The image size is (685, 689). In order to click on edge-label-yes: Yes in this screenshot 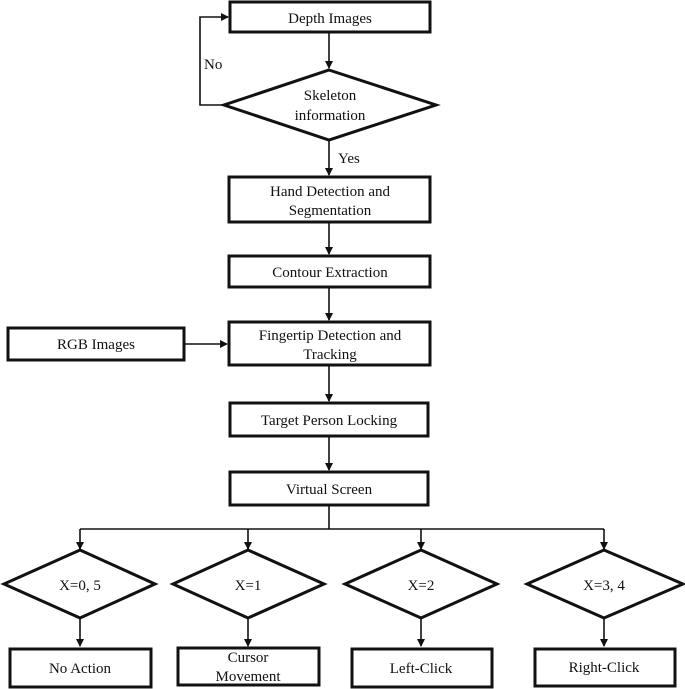, I will do `click(349, 159)`.